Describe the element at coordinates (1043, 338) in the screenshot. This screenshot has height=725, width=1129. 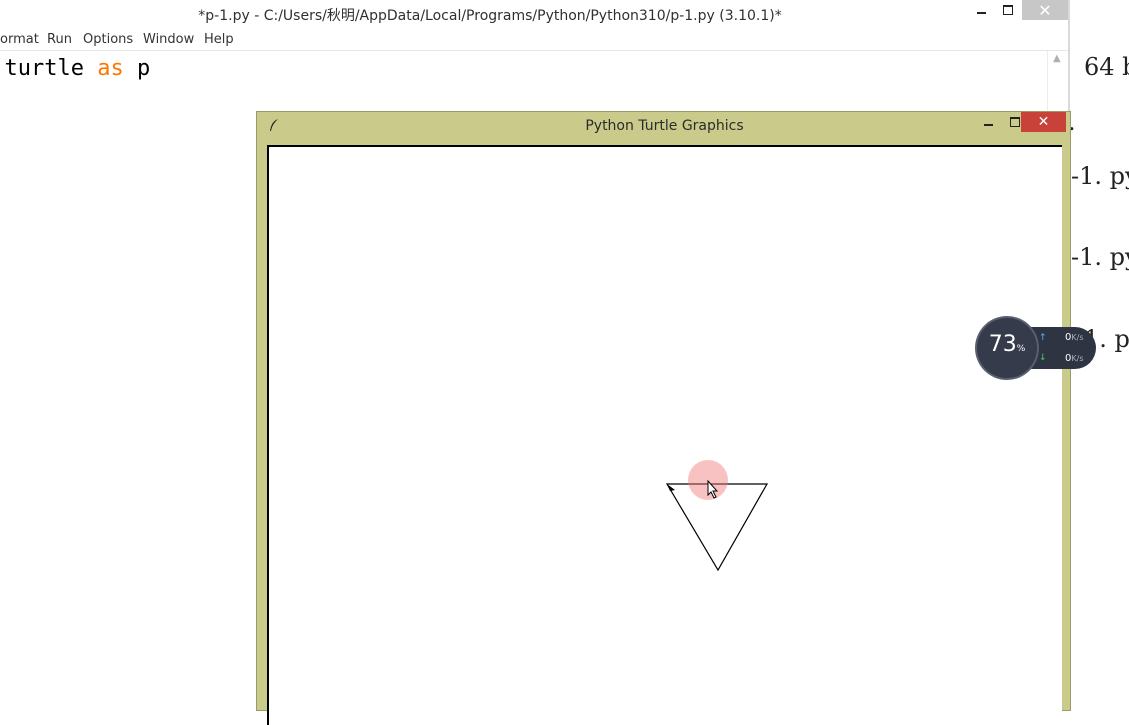
I see `upload-arrow-icon: ↑` at that location.